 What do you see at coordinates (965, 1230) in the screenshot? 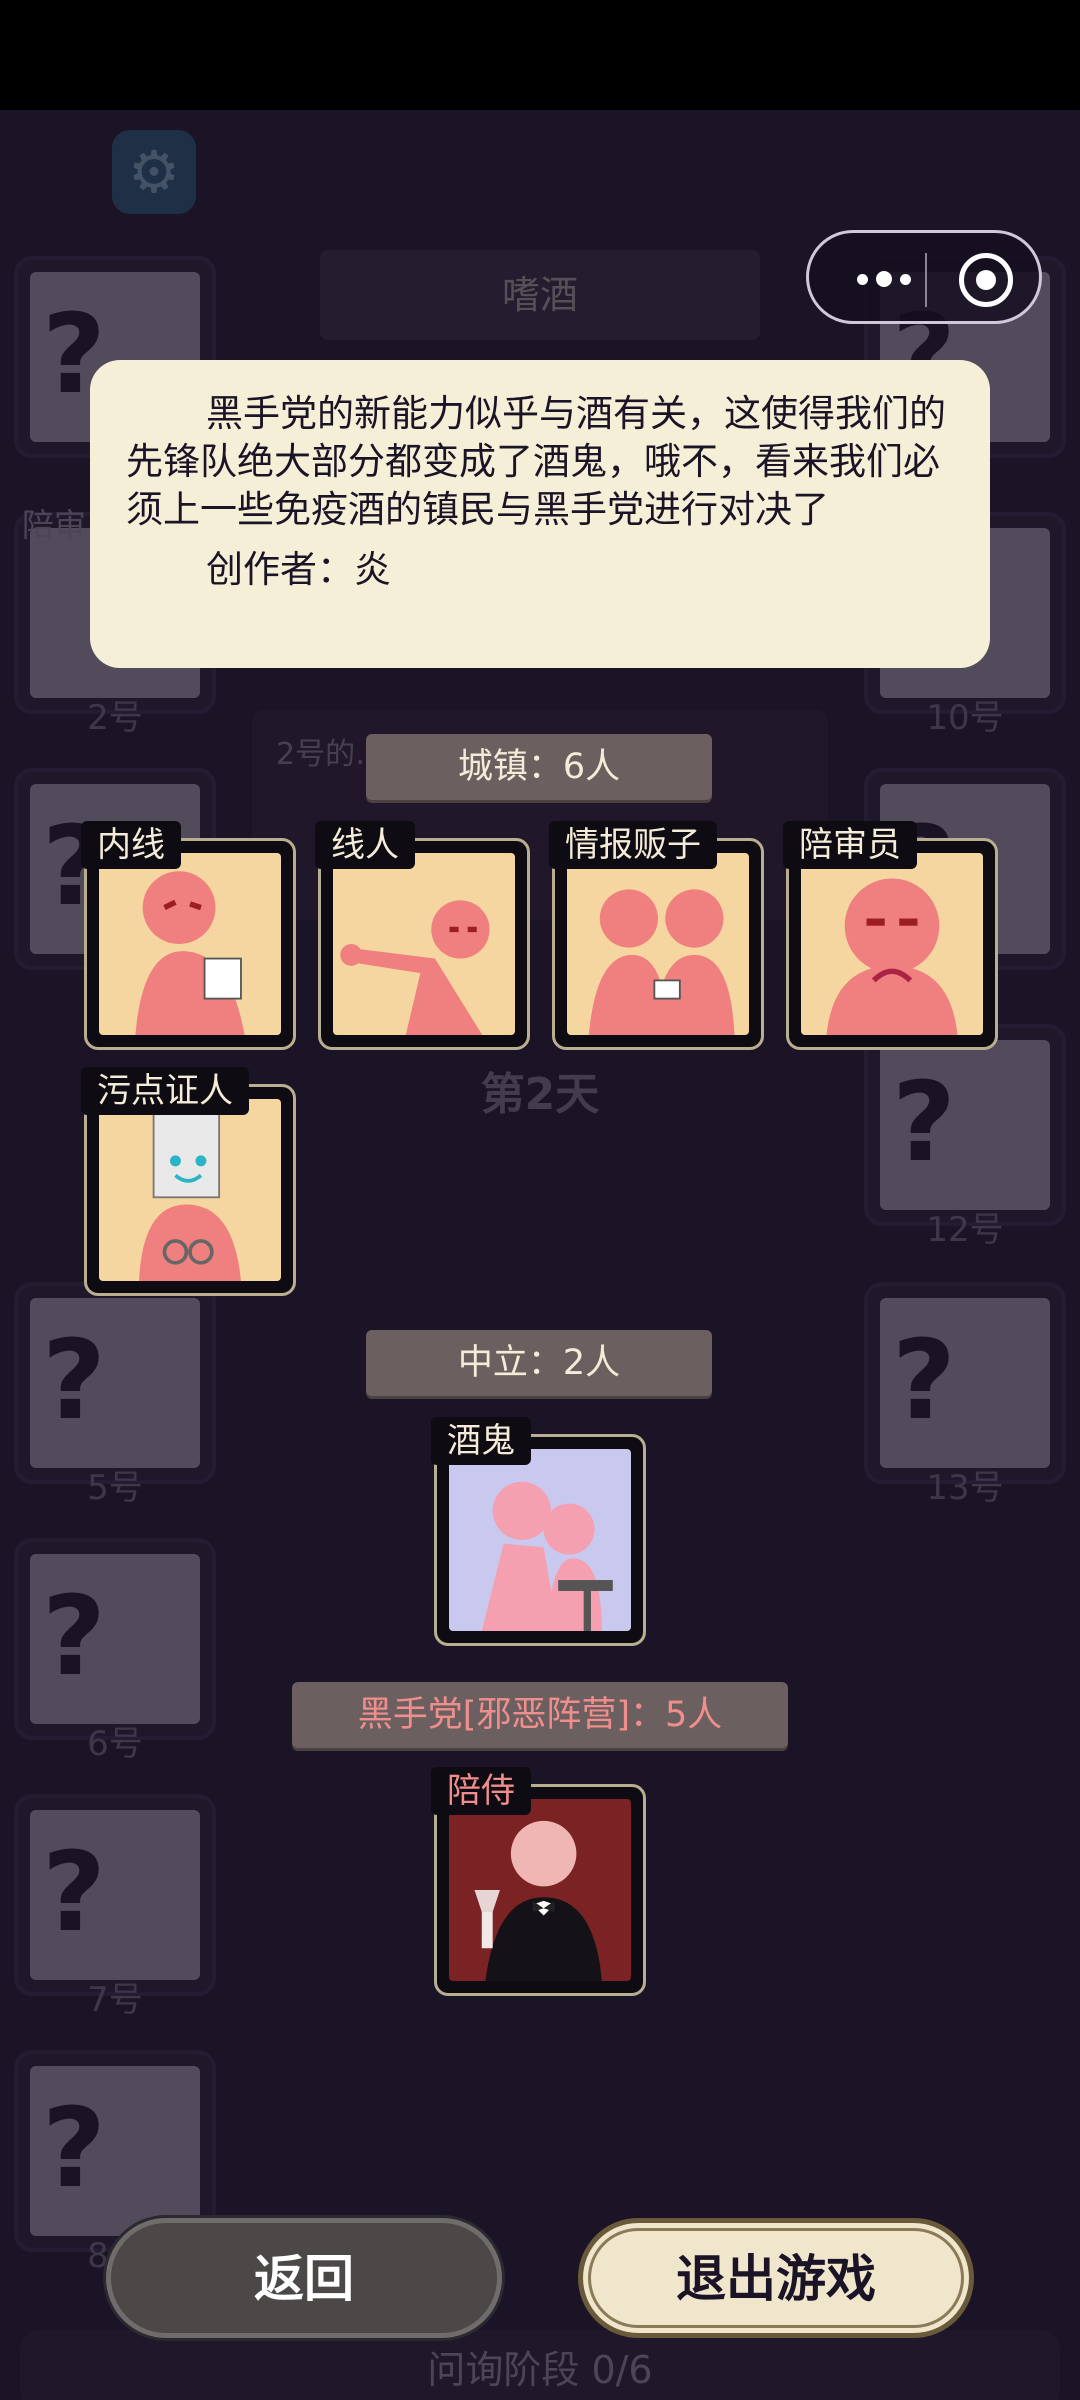
I see `seat-number: 12号` at bounding box center [965, 1230].